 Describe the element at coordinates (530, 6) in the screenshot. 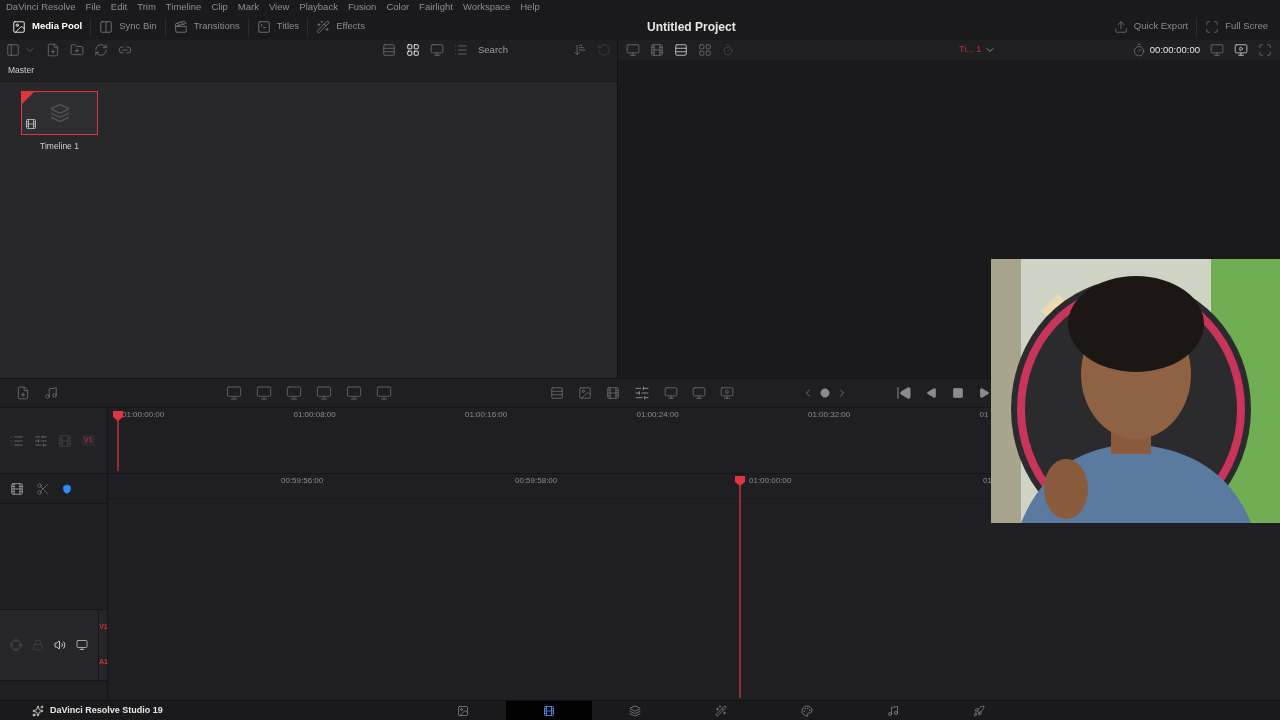

I see `menu-item: Help` at that location.